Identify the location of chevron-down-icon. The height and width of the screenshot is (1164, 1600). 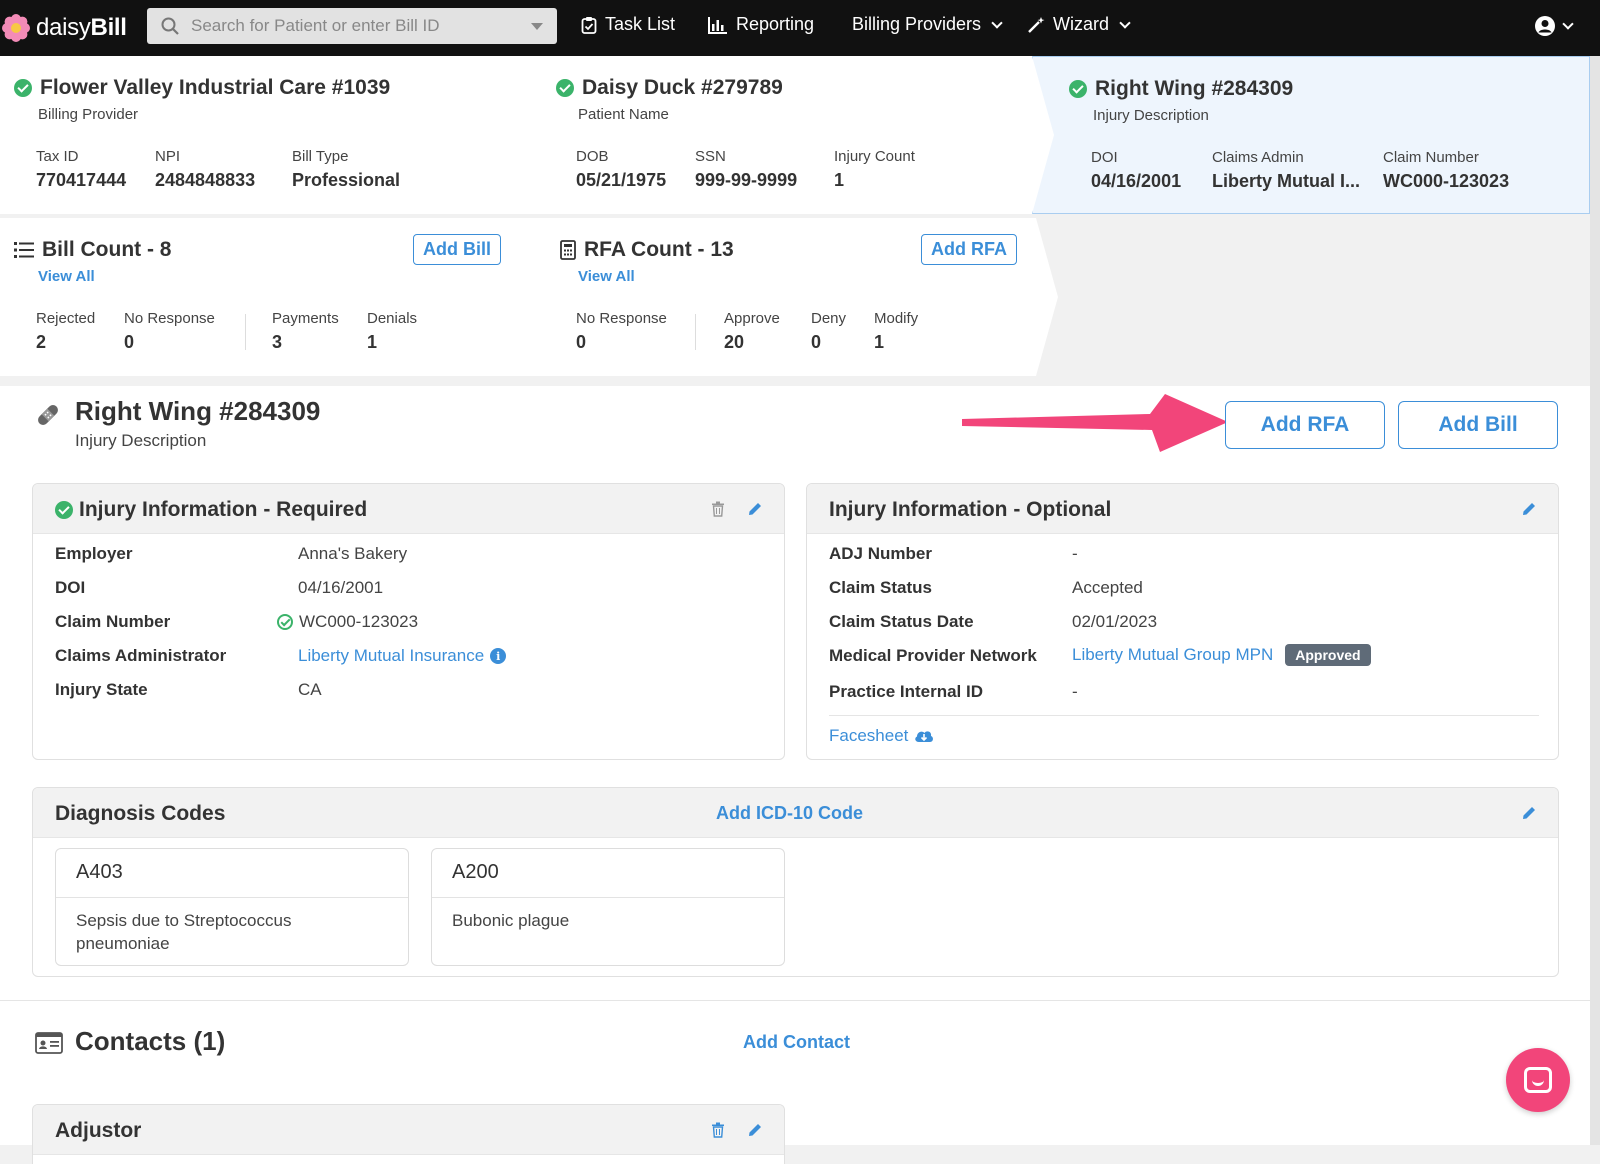
(1125, 22).